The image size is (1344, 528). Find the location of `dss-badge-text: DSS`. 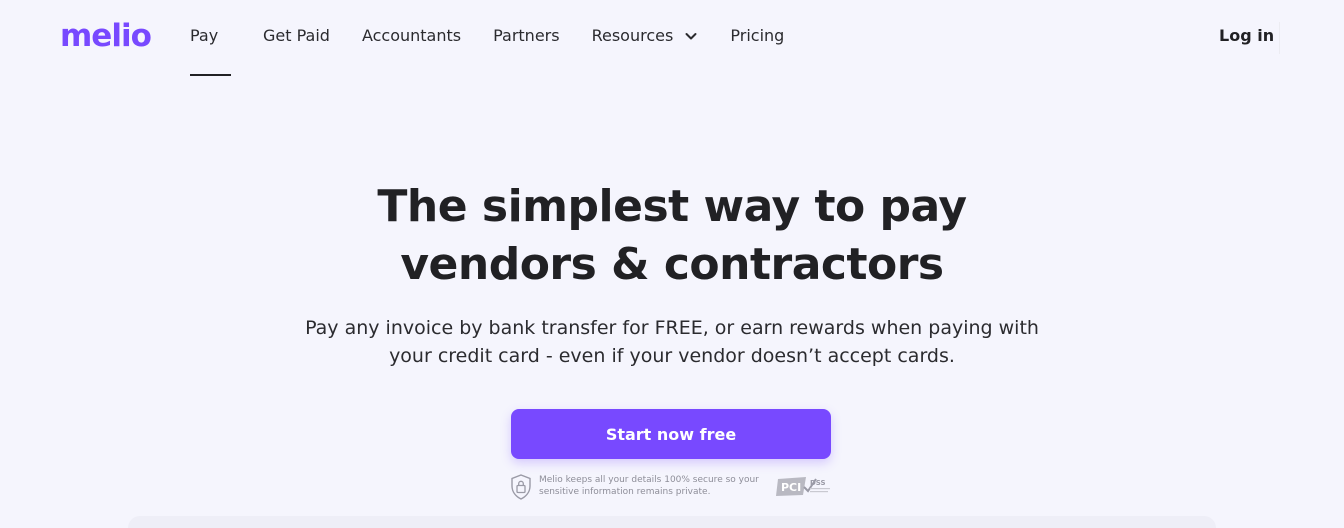

dss-badge-text: DSS is located at coordinates (818, 483).